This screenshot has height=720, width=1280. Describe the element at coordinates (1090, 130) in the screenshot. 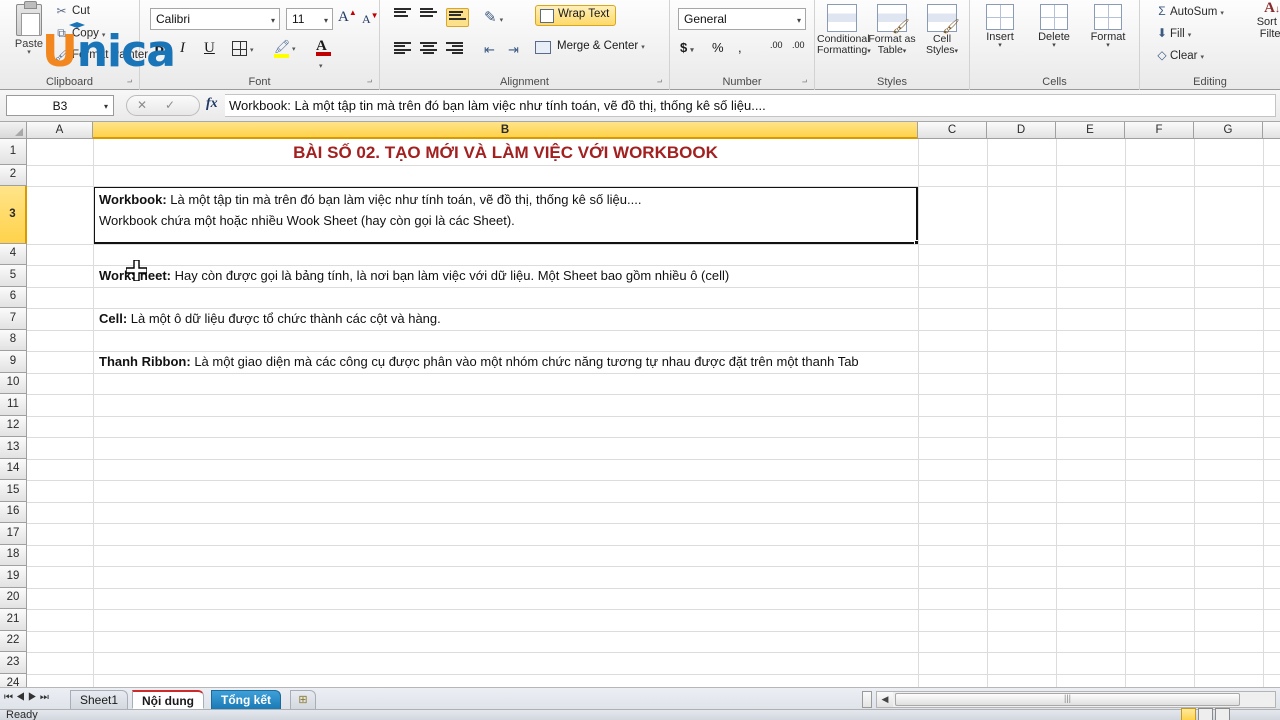

I see `column-header-E: E` at that location.